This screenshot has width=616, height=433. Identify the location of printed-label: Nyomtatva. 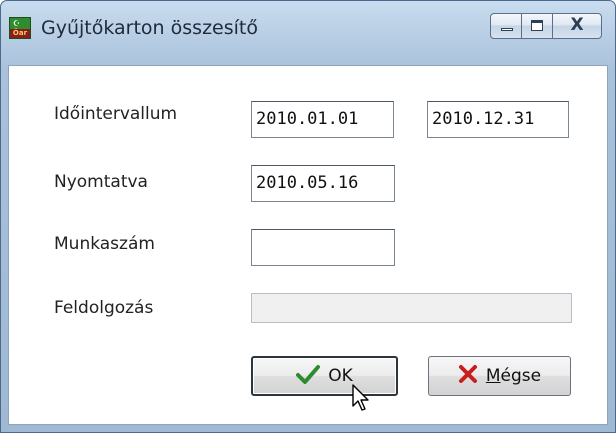
(101, 182).